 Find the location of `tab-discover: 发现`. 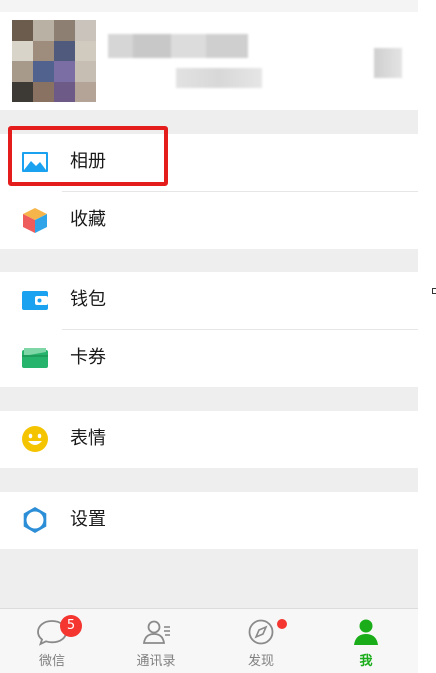

tab-discover: 发现 is located at coordinates (261, 641).